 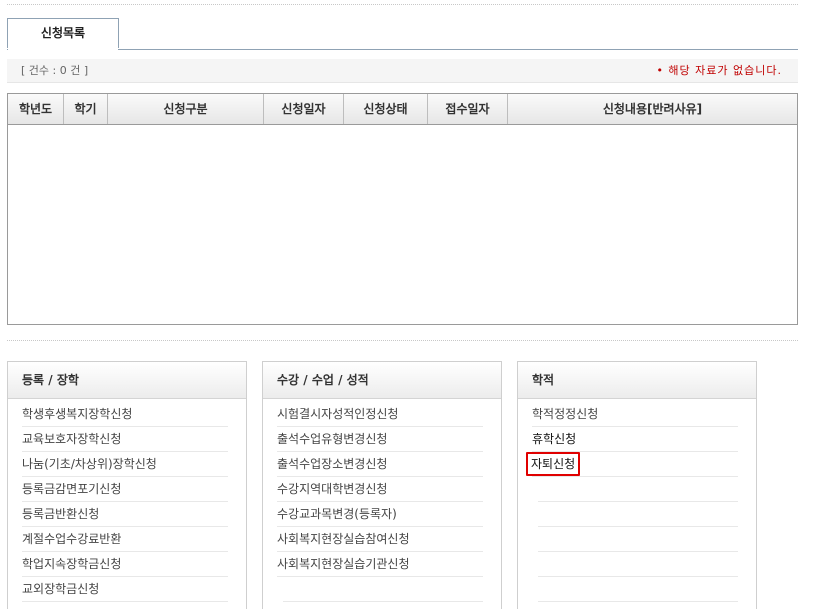 What do you see at coordinates (125, 539) in the screenshot?
I see `link-item: 계절수업수강료반환` at bounding box center [125, 539].